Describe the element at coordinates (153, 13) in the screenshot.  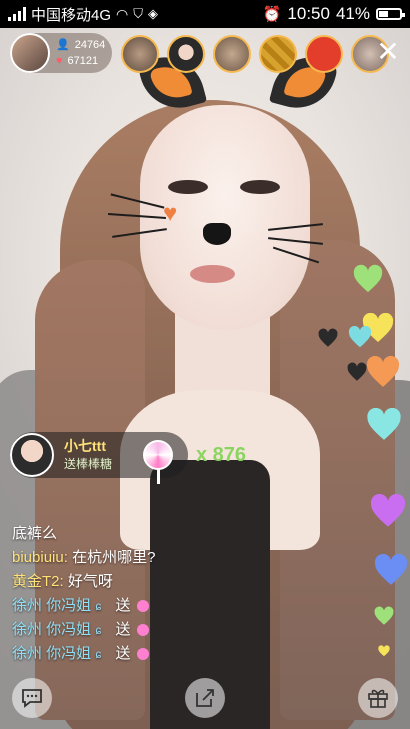
I see `notification-icon: ◈` at that location.